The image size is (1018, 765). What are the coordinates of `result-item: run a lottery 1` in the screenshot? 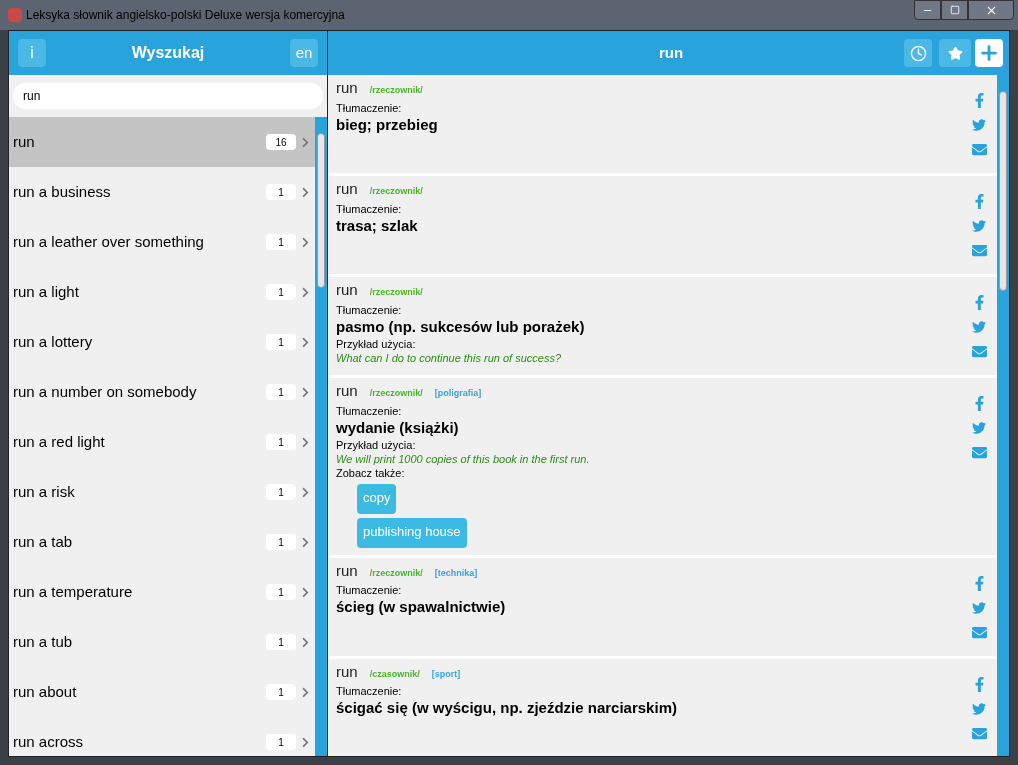 It's located at (162, 342).